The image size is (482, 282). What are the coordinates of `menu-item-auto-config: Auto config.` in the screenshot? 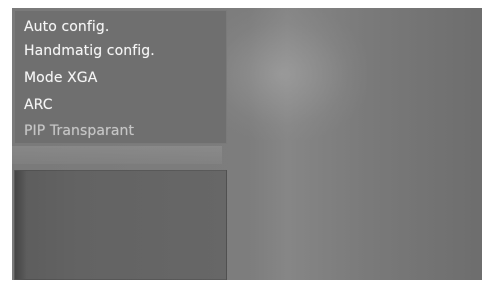 It's located at (66, 27).